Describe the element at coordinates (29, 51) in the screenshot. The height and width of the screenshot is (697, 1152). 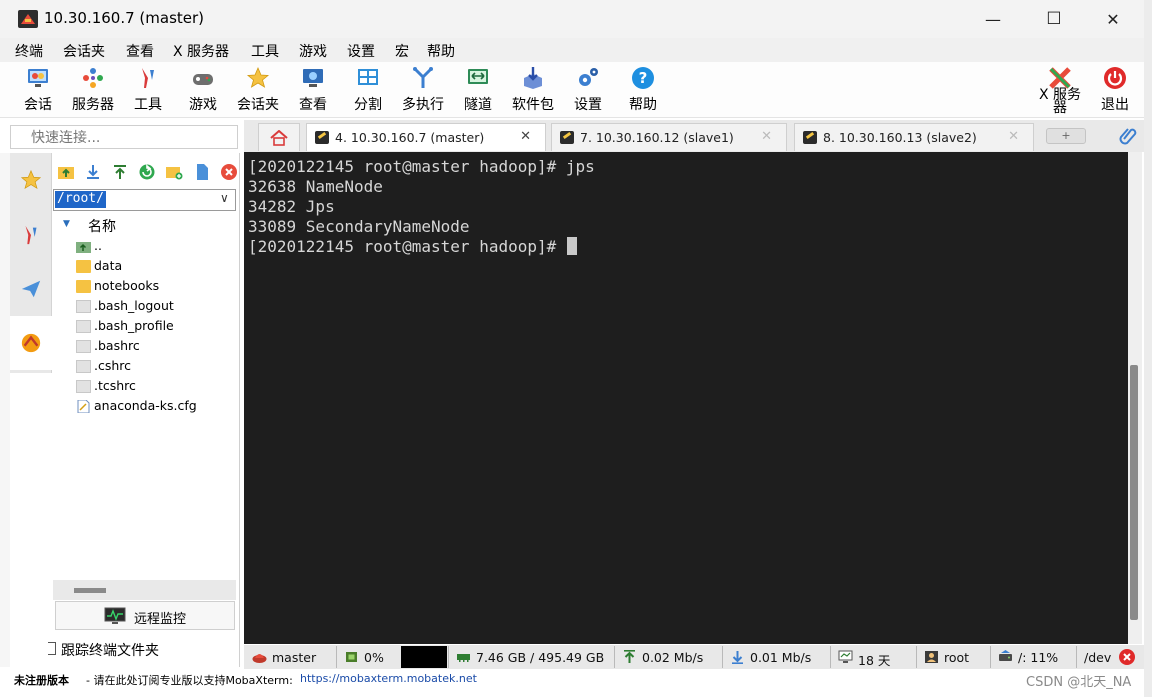
I see `menu-terminal: 终端` at that location.